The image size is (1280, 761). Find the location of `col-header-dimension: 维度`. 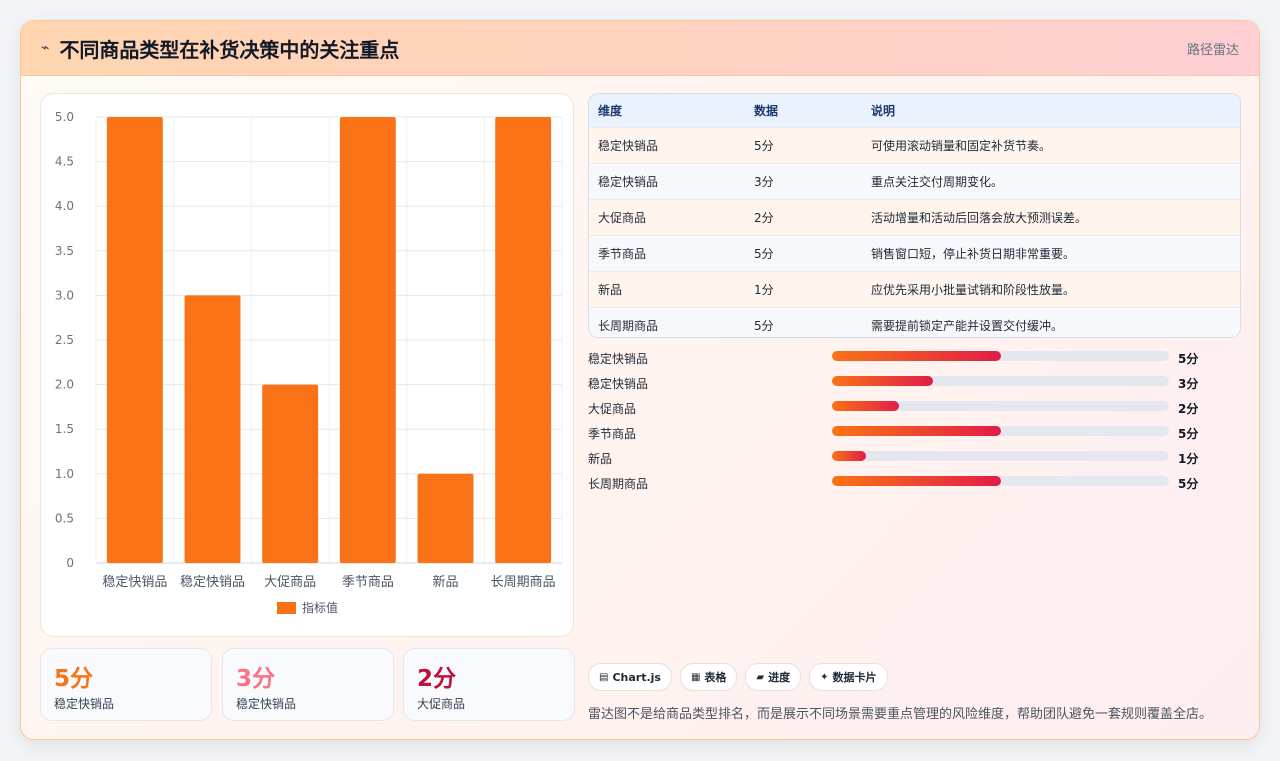

col-header-dimension: 维度 is located at coordinates (610, 110).